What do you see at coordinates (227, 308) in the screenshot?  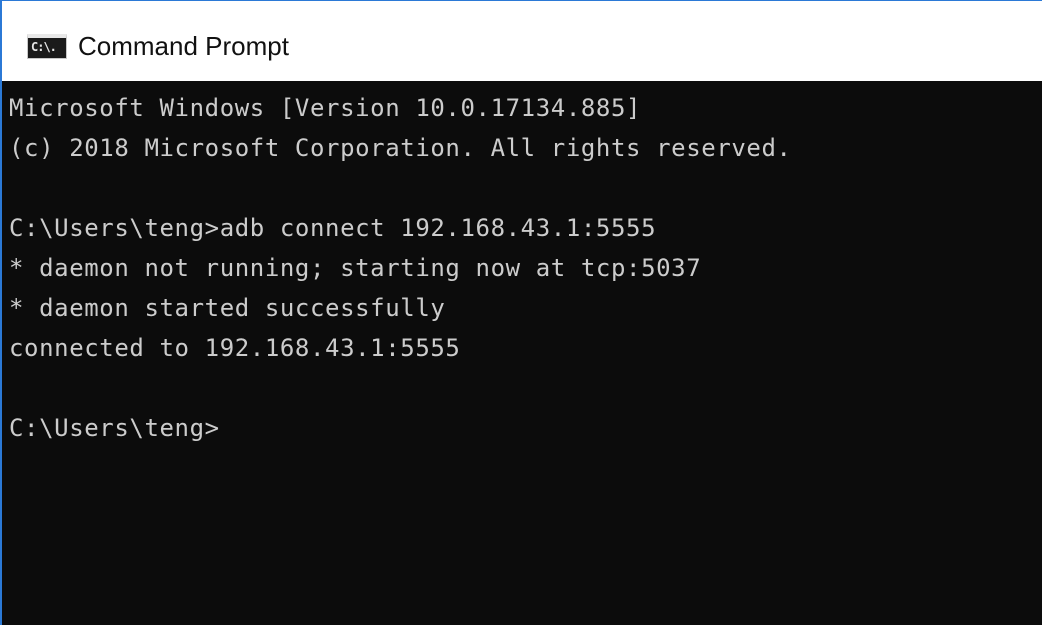 I see `console-line: * daemon started successfully` at bounding box center [227, 308].